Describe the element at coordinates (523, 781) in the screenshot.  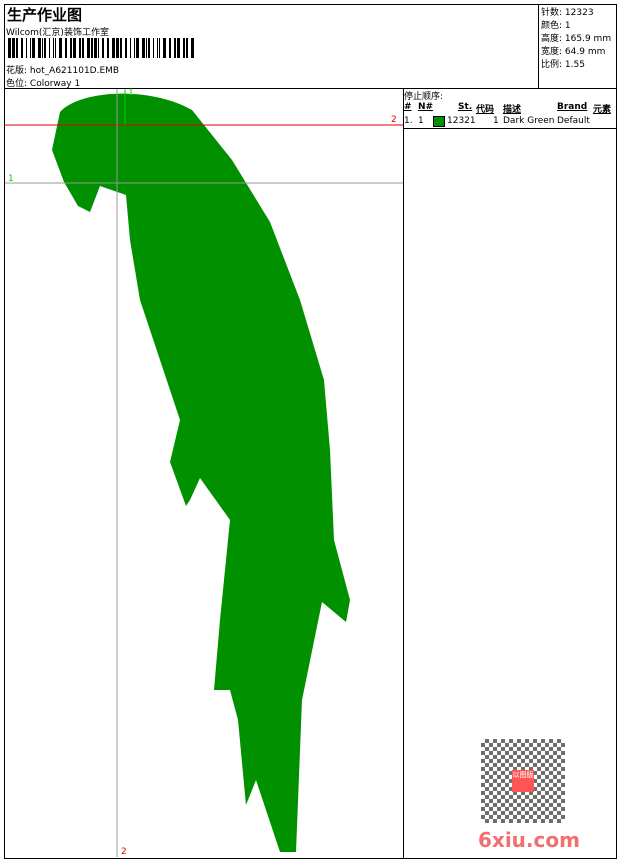
I see `seal-stamp: 以图版` at that location.